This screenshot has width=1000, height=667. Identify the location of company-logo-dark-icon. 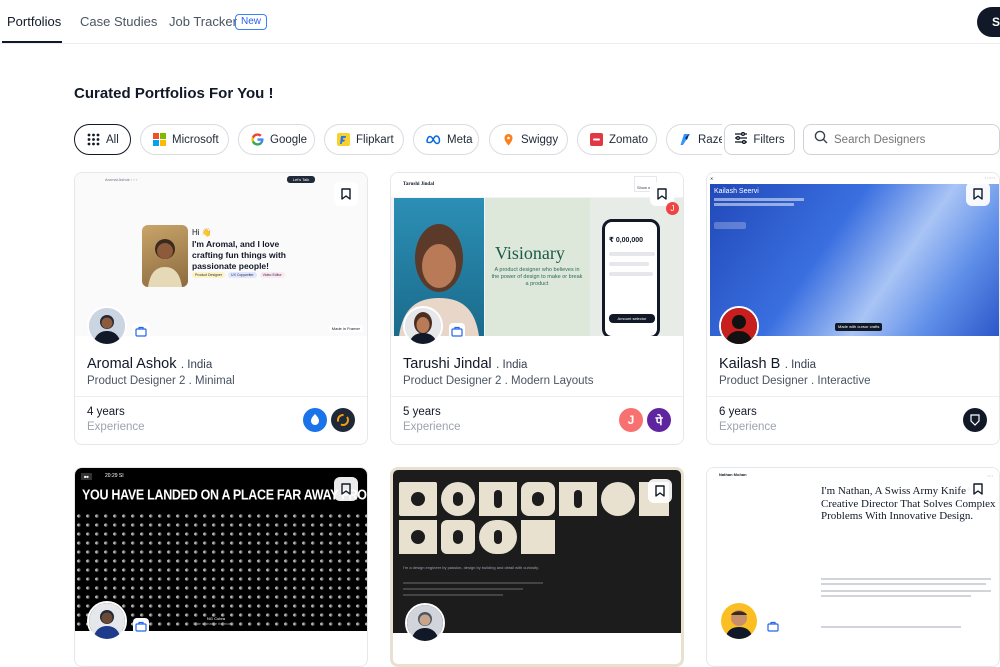
(343, 420).